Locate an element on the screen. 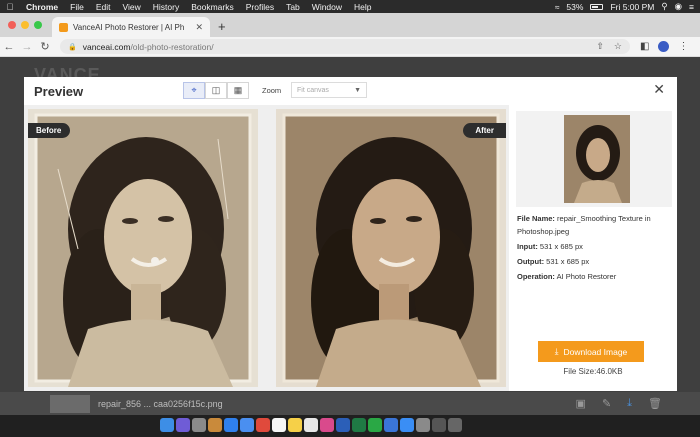 The width and height of the screenshot is (700, 437). preview-app-icon is located at coordinates (439, 425).